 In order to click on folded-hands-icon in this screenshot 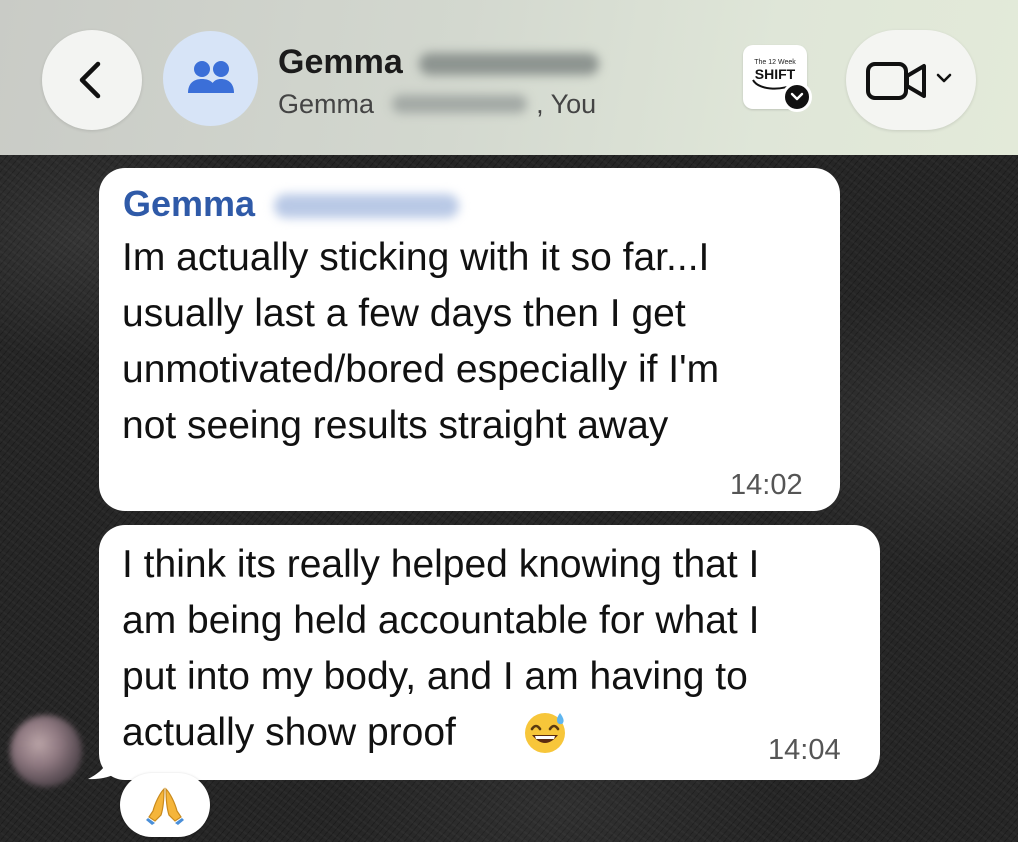, I will do `click(165, 806)`.